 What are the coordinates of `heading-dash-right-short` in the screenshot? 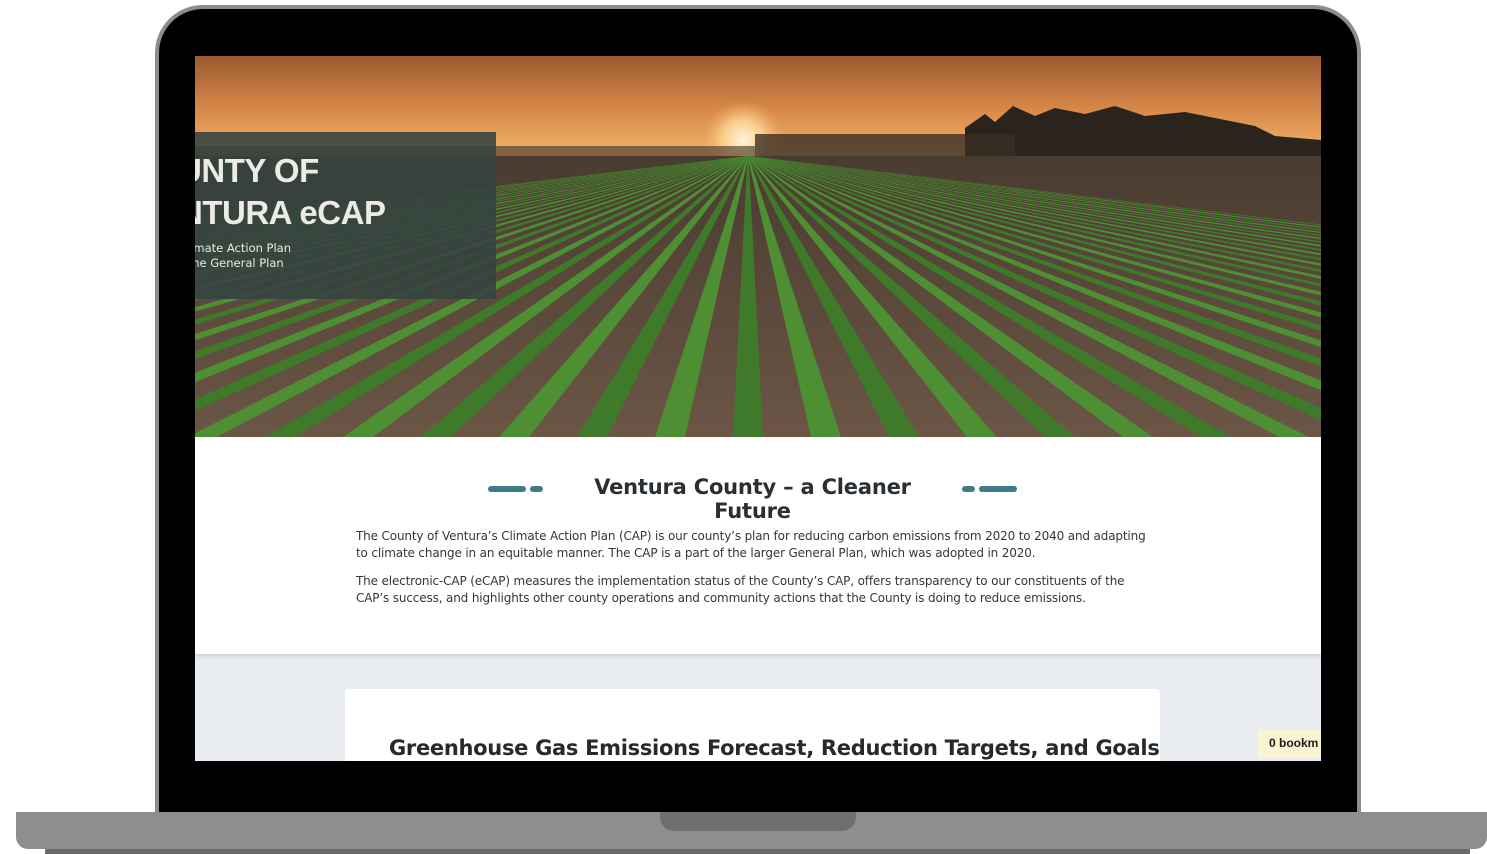 It's located at (968, 489).